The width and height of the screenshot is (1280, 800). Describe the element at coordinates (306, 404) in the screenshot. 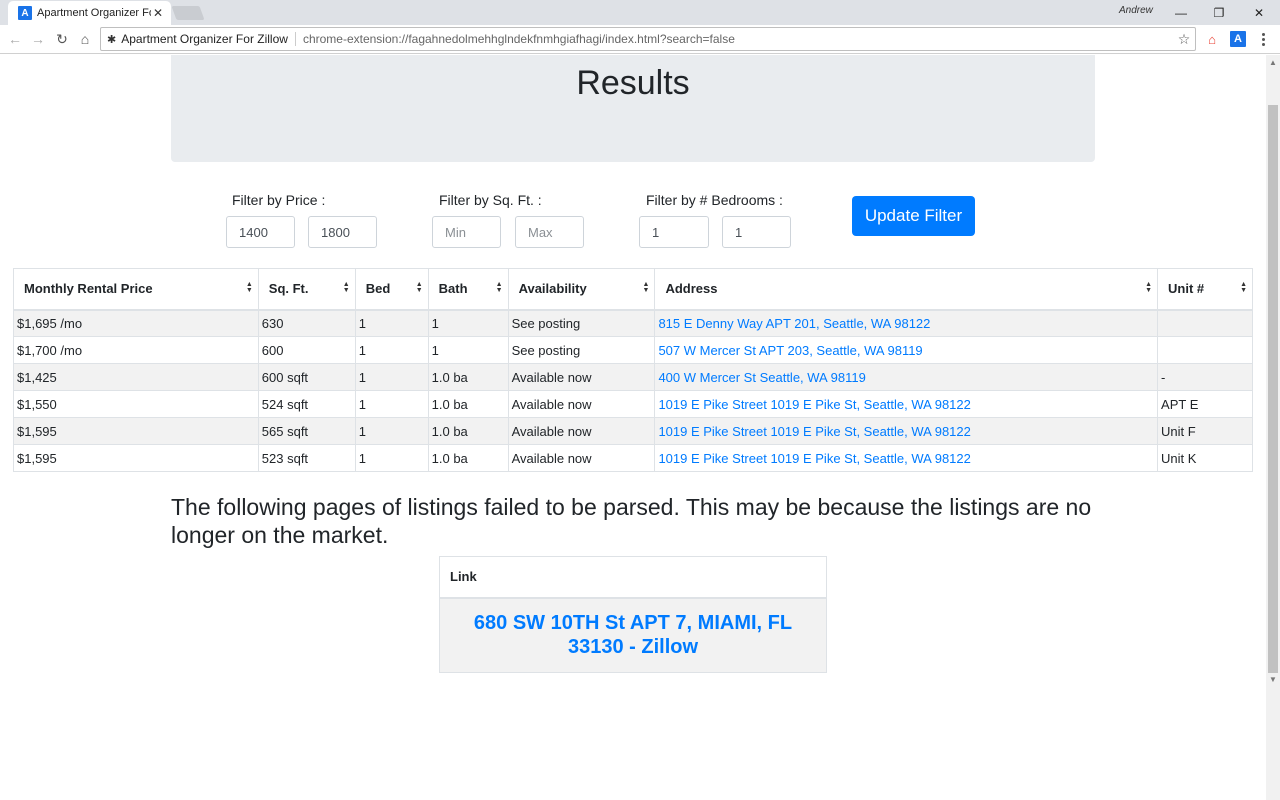

I see `sqft-cell: 524 sqft` at that location.